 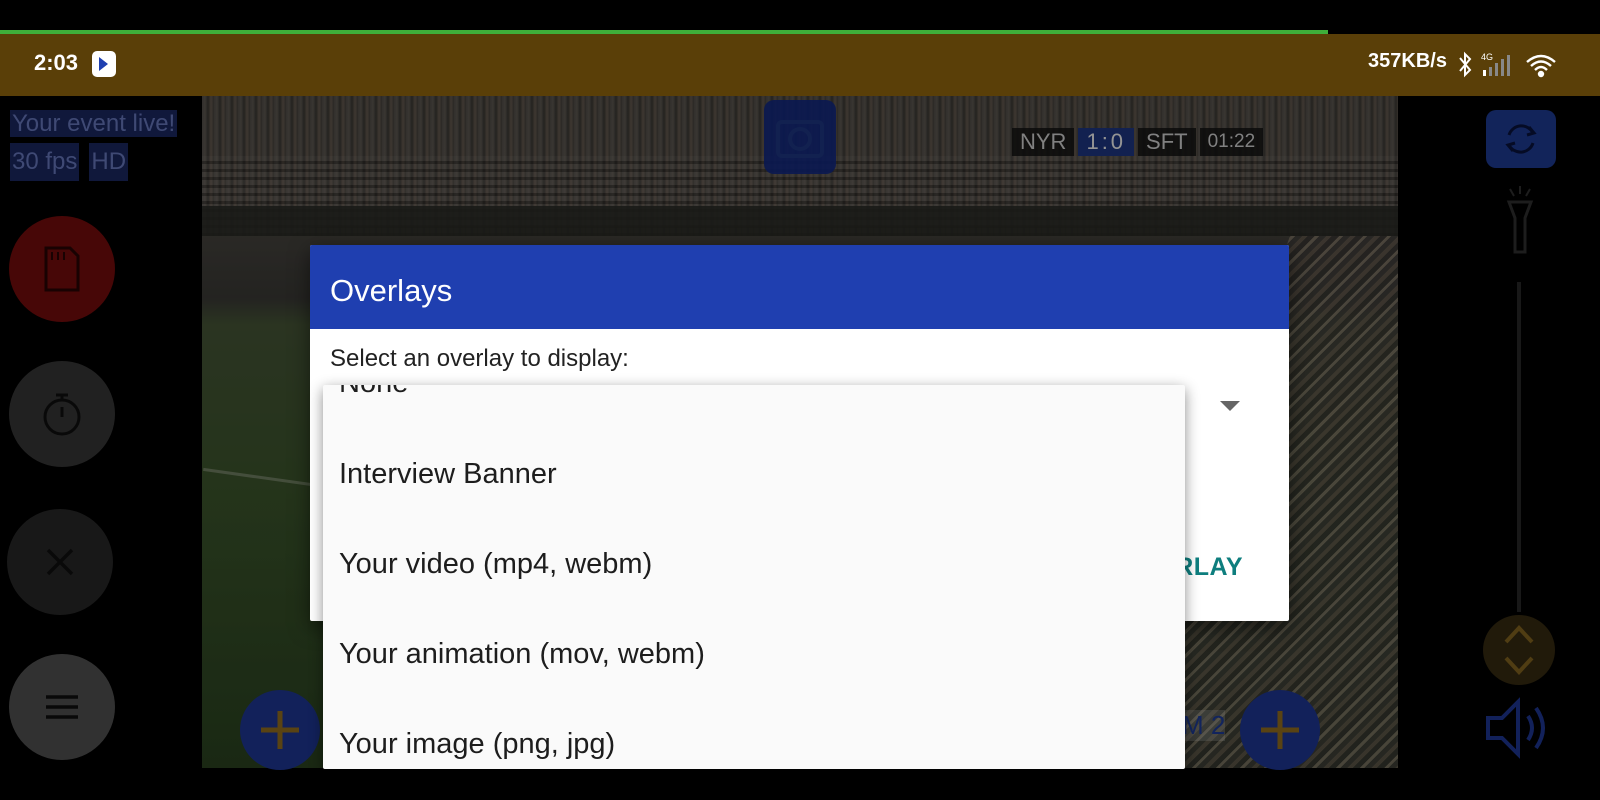 I want to click on menu-icon, so click(x=62, y=707).